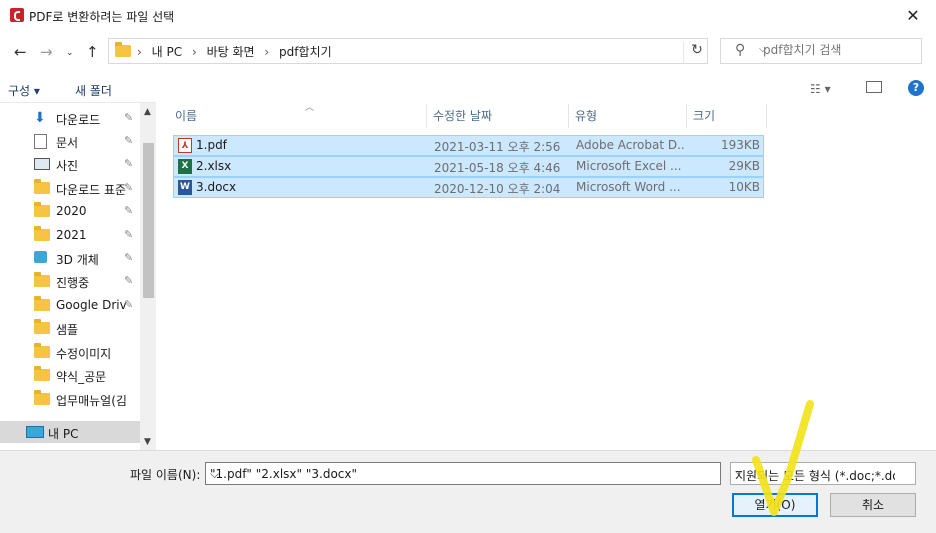  I want to click on sort-caret-icon: ︿, so click(310, 108).